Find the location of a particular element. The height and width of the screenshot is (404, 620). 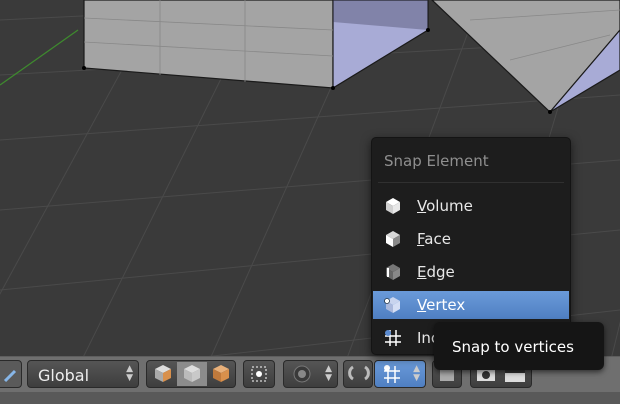

orientation-dropdown: Global ▲ ▼ is located at coordinates (83, 374).